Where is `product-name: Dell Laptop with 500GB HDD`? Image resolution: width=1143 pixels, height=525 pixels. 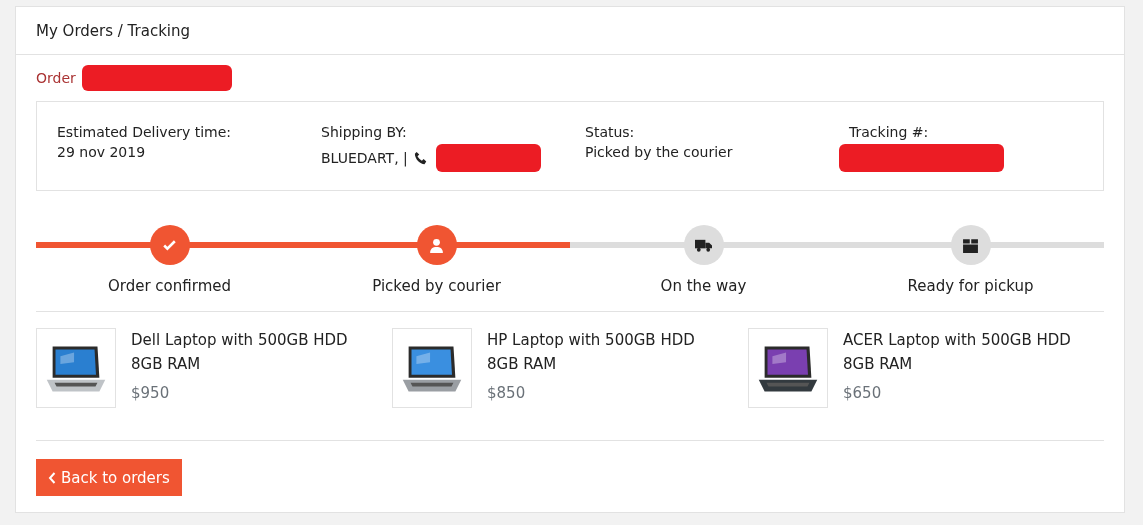 product-name: Dell Laptop with 500GB HDD is located at coordinates (239, 340).